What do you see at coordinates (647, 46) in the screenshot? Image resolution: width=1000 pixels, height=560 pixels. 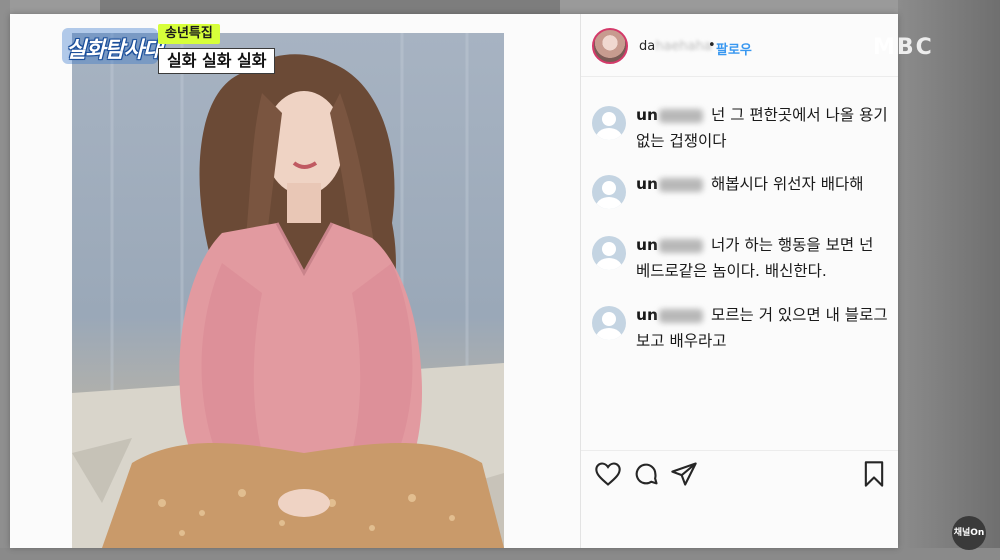 I see `username-visible-part: da` at bounding box center [647, 46].